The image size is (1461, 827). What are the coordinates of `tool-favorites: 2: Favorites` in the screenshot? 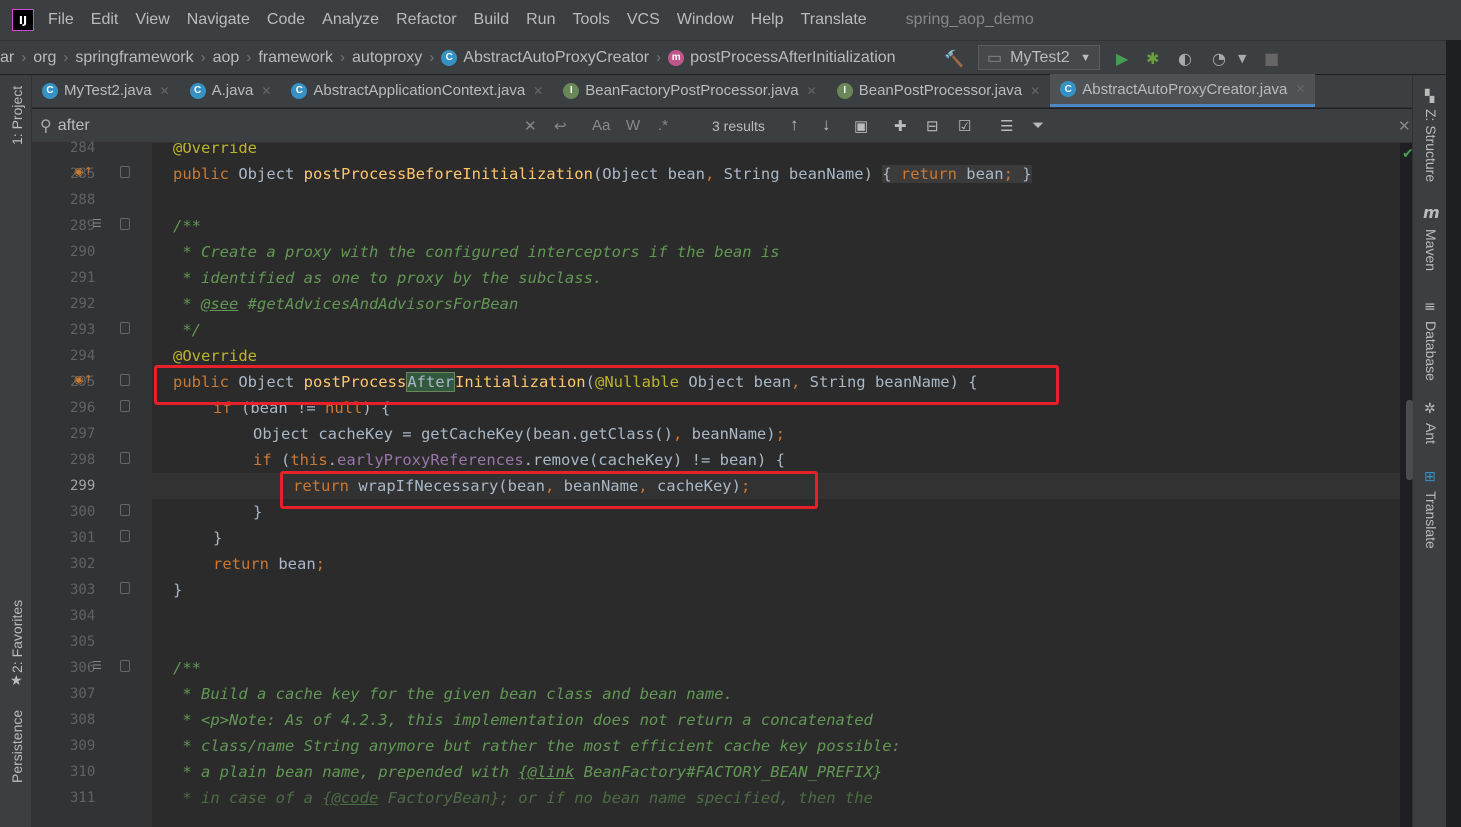 It's located at (17, 636).